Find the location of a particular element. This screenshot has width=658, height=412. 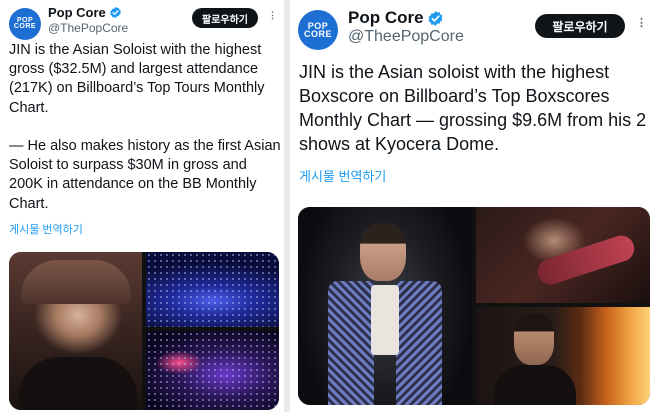

photo-jacket-right-shape is located at coordinates (419, 343).